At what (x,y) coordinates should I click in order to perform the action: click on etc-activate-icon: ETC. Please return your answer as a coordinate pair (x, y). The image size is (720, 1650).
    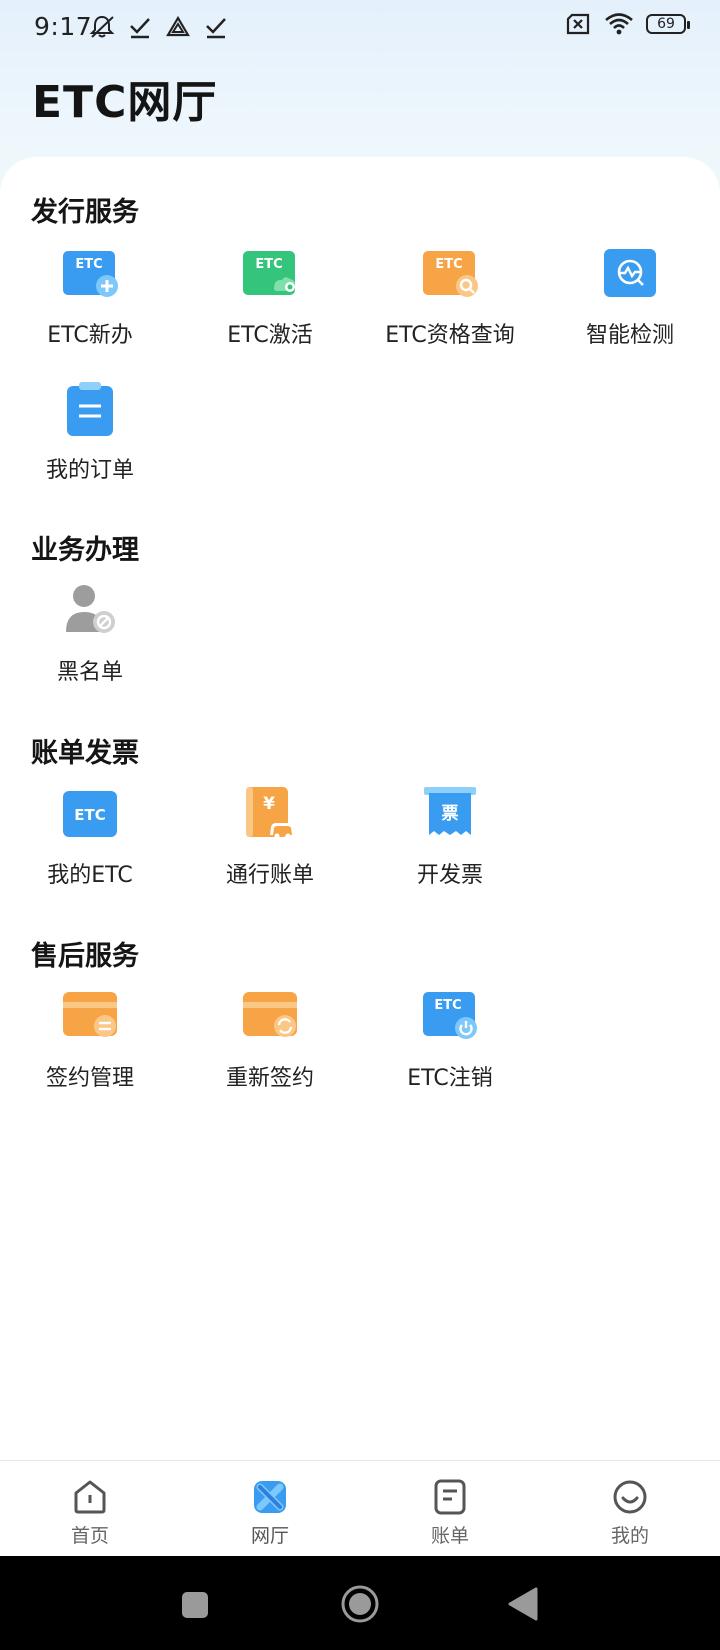
    Looking at the image, I should click on (269, 273).